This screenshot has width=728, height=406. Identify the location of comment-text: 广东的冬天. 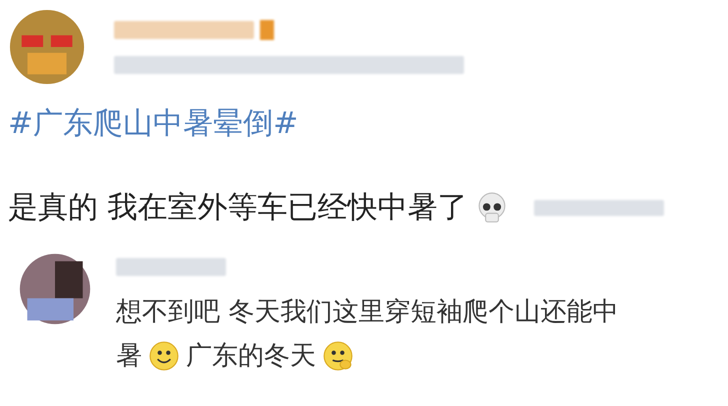
(251, 356).